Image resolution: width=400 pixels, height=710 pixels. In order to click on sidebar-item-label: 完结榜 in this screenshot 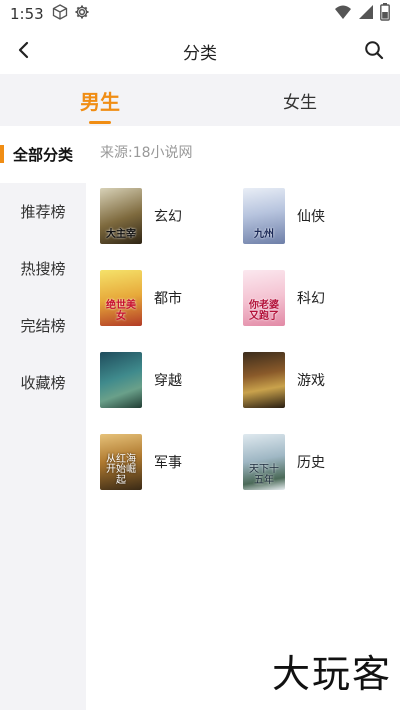, I will do `click(43, 326)`.